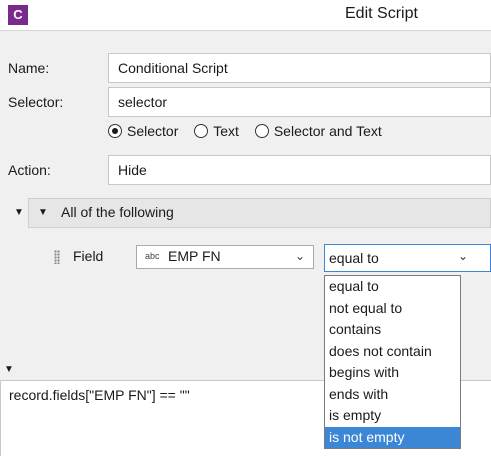 The image size is (491, 456). I want to click on condition-group-label: All of the following, so click(117, 212).